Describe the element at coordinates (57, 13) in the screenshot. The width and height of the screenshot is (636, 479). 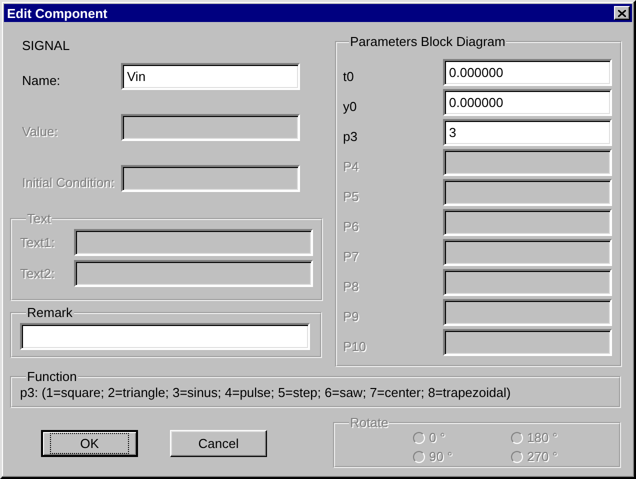
I see `window-title: Edit Component` at that location.